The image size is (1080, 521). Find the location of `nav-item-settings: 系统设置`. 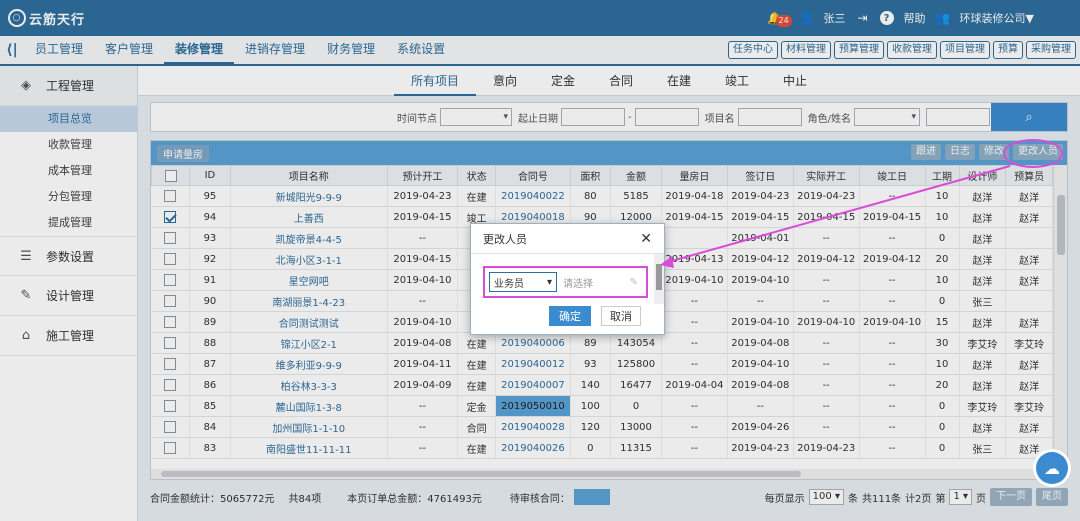

nav-item-settings: 系统设置 is located at coordinates (421, 50).